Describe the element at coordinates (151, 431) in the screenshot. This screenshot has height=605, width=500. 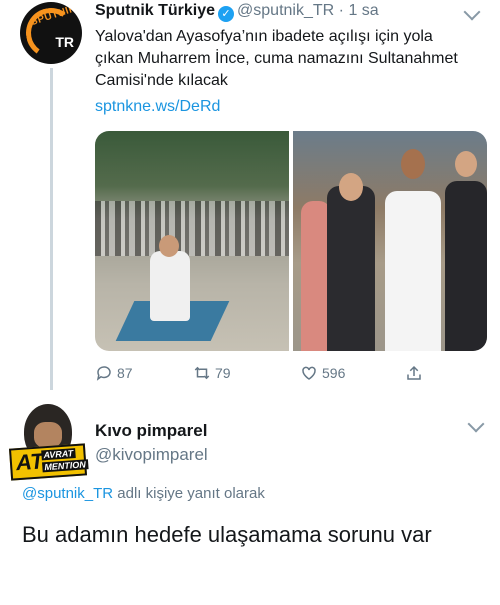
I see `author-name: Kıvo pimparel` at that location.